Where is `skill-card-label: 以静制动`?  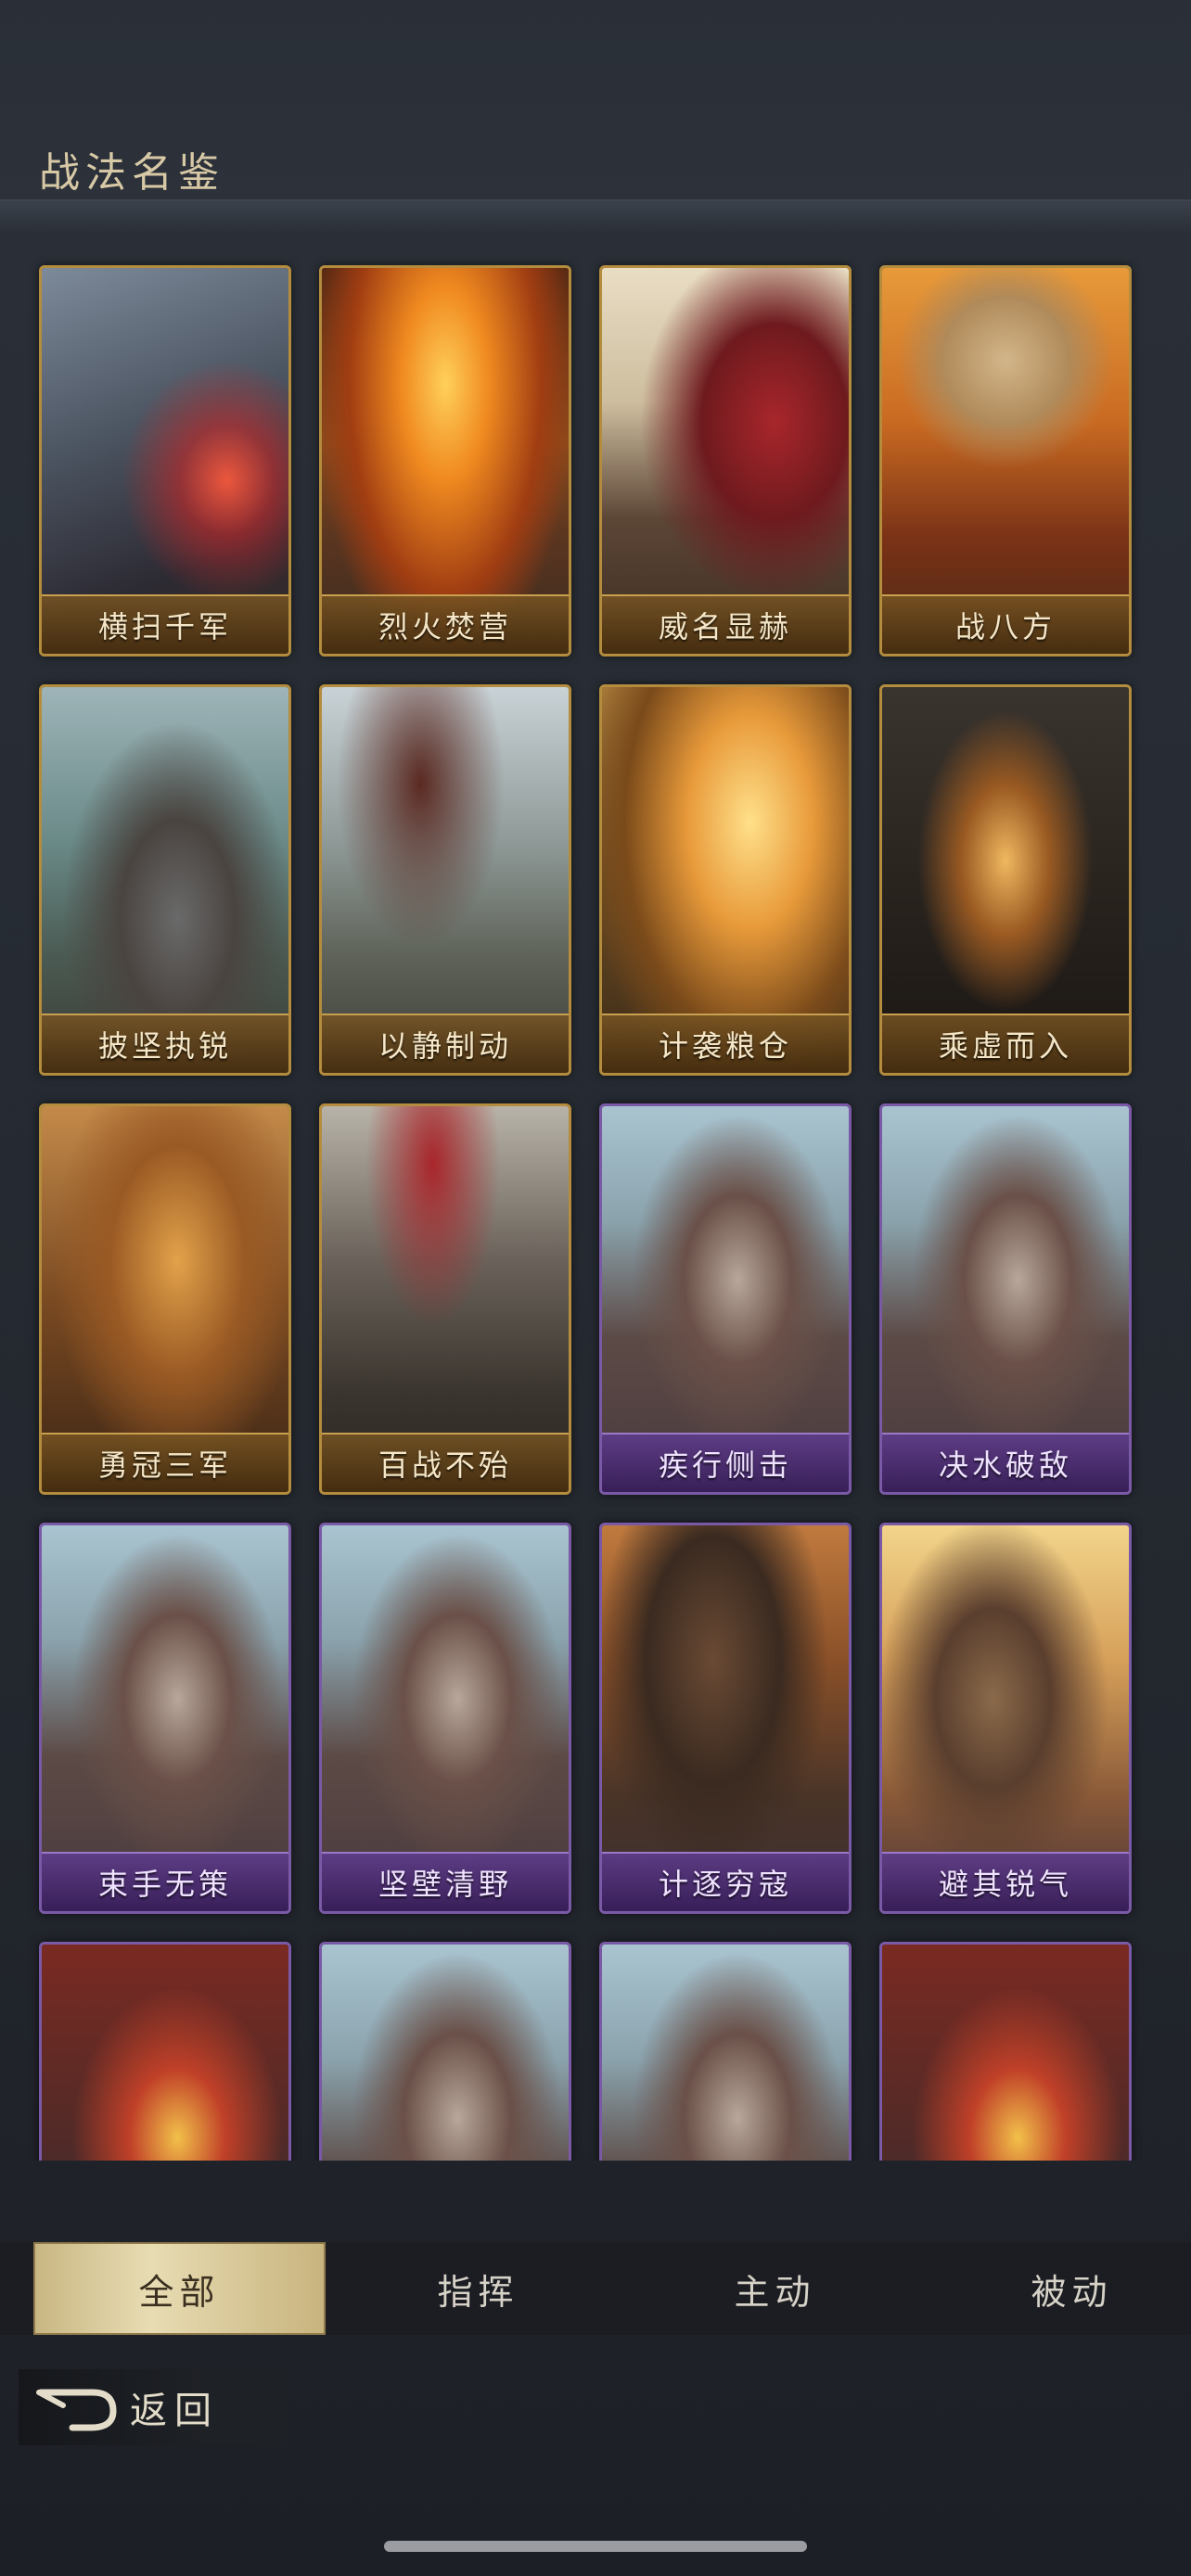
skill-card-label: 以静制动 is located at coordinates (445, 1046).